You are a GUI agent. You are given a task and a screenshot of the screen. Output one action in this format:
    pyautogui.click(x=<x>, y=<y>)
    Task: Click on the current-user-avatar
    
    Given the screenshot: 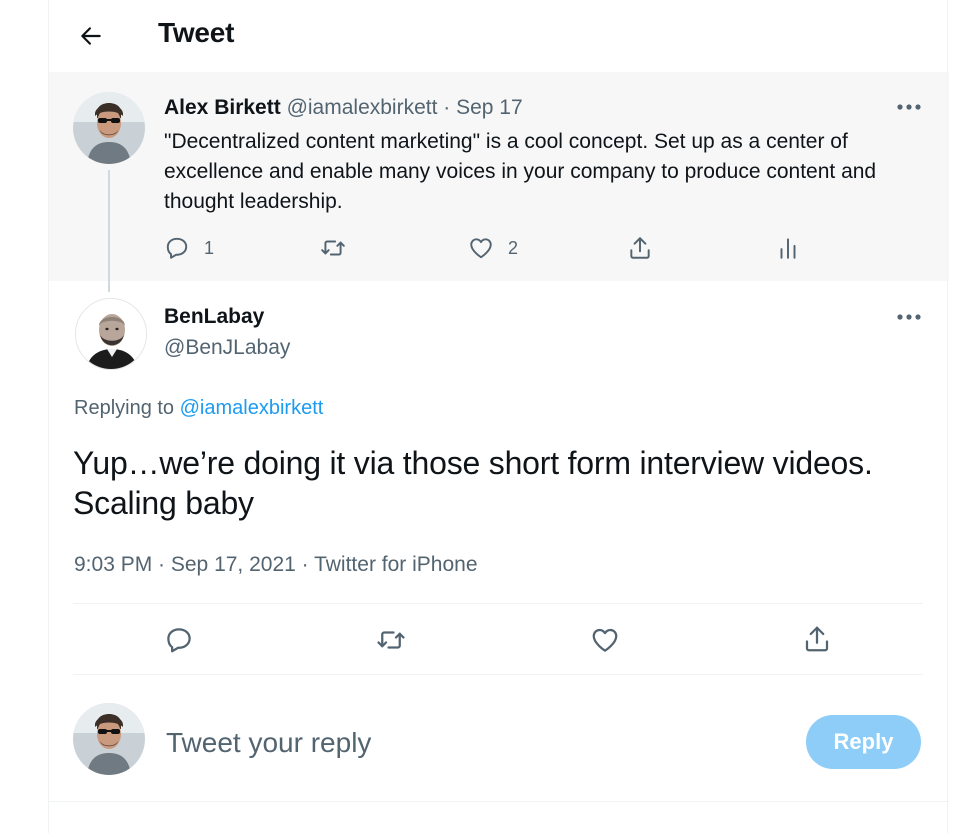 What is the action you would take?
    pyautogui.click(x=109, y=739)
    